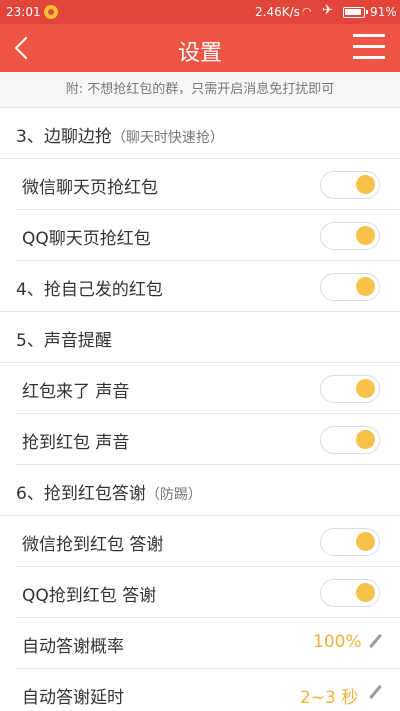  I want to click on row-label-text: 5、声音提醒, so click(64, 341).